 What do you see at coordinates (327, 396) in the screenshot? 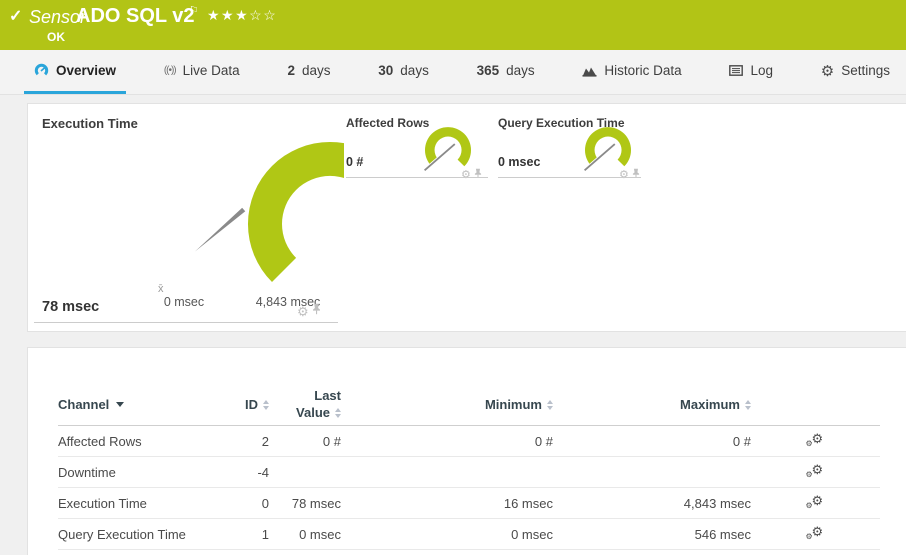
I see `column-header-label: Last` at bounding box center [327, 396].